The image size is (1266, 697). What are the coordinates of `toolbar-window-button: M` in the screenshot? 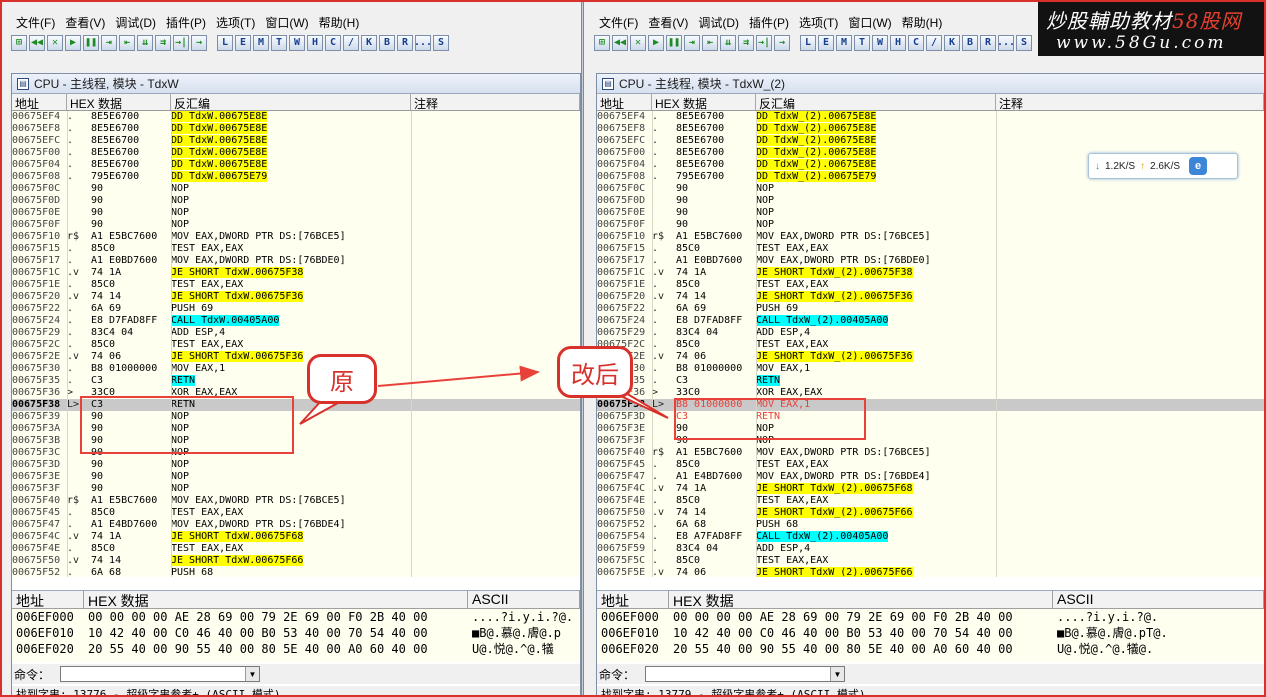 It's located at (261, 43).